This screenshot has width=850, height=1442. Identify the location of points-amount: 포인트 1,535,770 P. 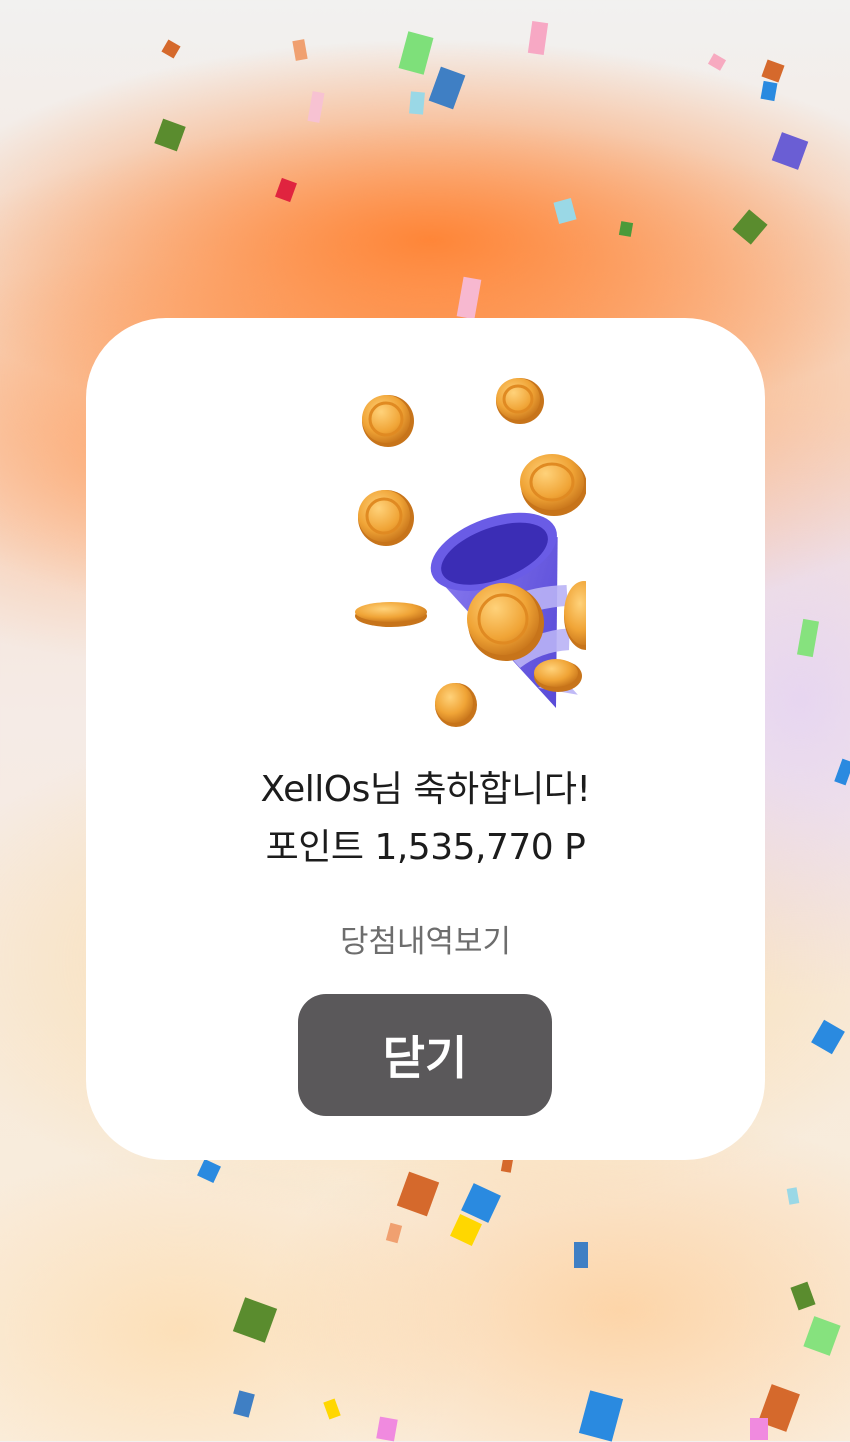
(425, 847).